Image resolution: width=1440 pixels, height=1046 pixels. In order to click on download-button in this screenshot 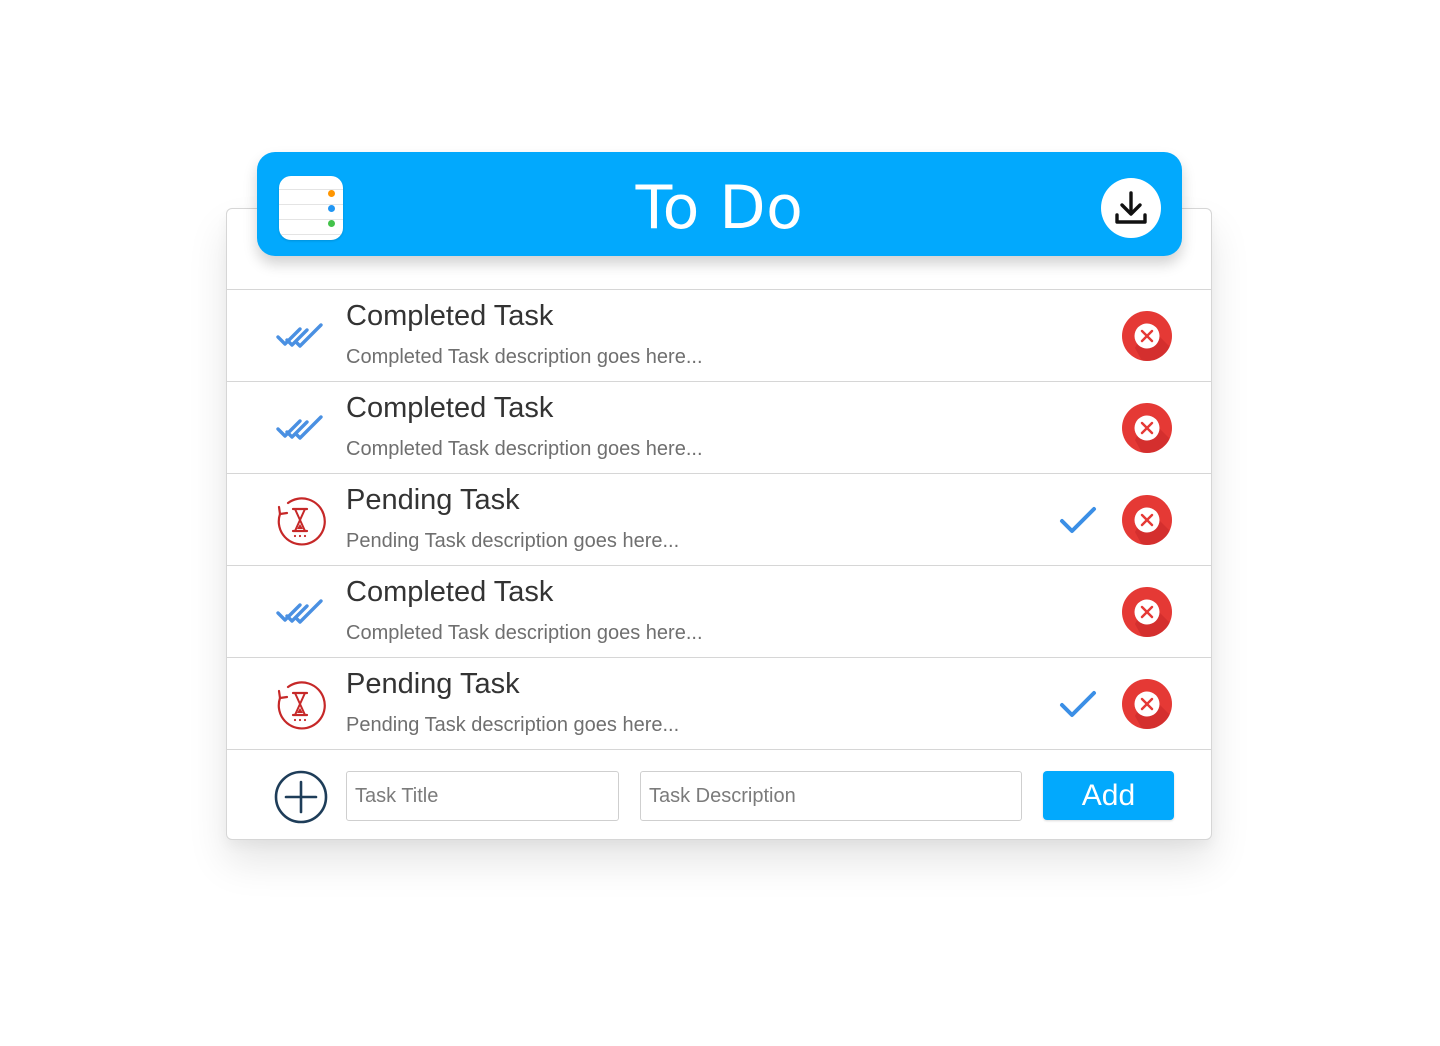, I will do `click(1131, 208)`.